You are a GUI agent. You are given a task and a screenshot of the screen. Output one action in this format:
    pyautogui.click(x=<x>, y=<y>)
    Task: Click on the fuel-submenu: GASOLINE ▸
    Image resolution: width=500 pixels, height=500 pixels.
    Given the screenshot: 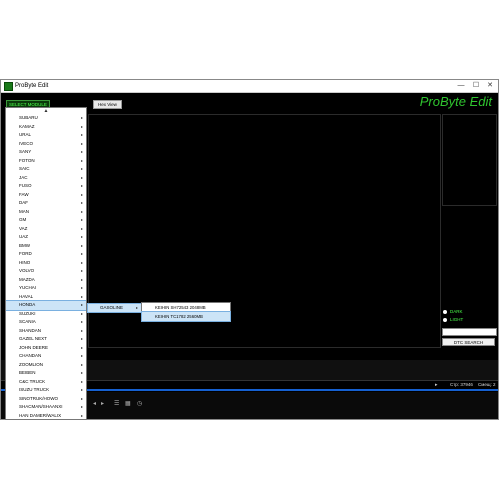 What is the action you would take?
    pyautogui.click(x=114, y=308)
    